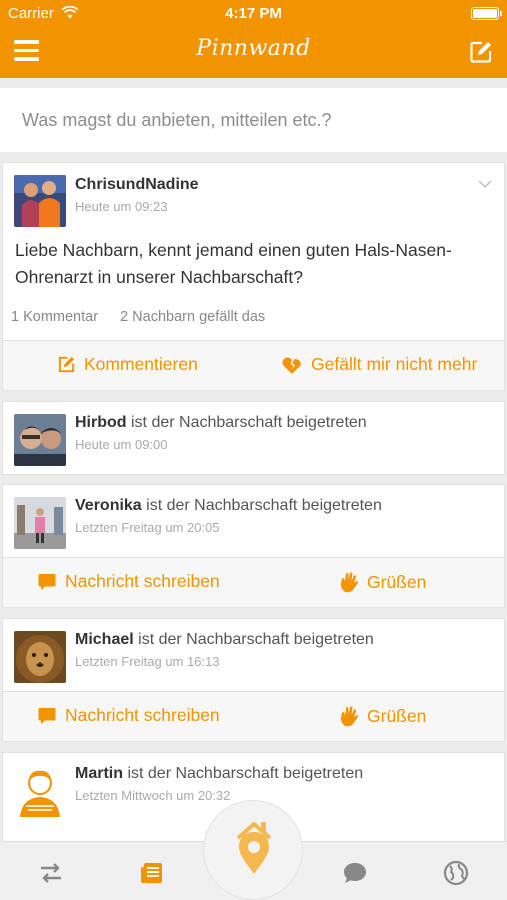  What do you see at coordinates (147, 527) in the screenshot?
I see `join-timestamp: Letzten Freitag um 20:05` at bounding box center [147, 527].